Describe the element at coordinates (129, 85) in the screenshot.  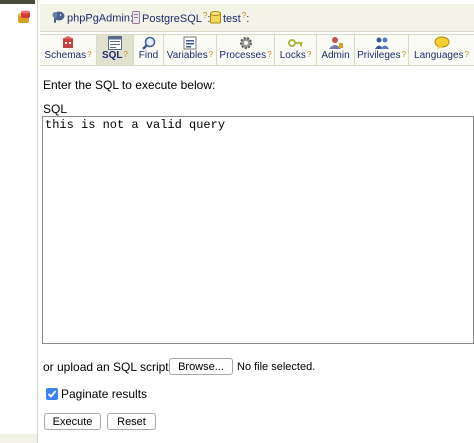
I see `sql-instructions: Enter the SQL to execute below:` at that location.